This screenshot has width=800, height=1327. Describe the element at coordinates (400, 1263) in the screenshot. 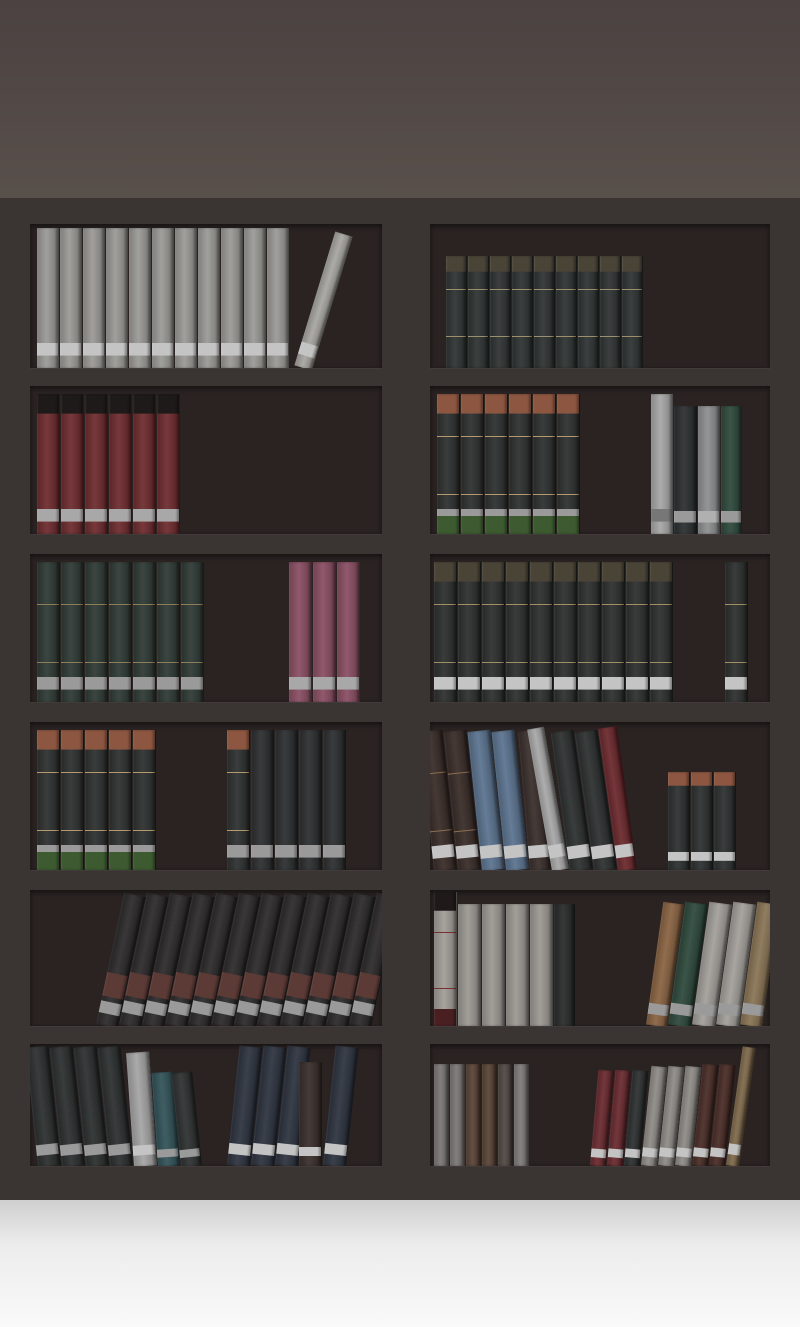

I see `floor` at that location.